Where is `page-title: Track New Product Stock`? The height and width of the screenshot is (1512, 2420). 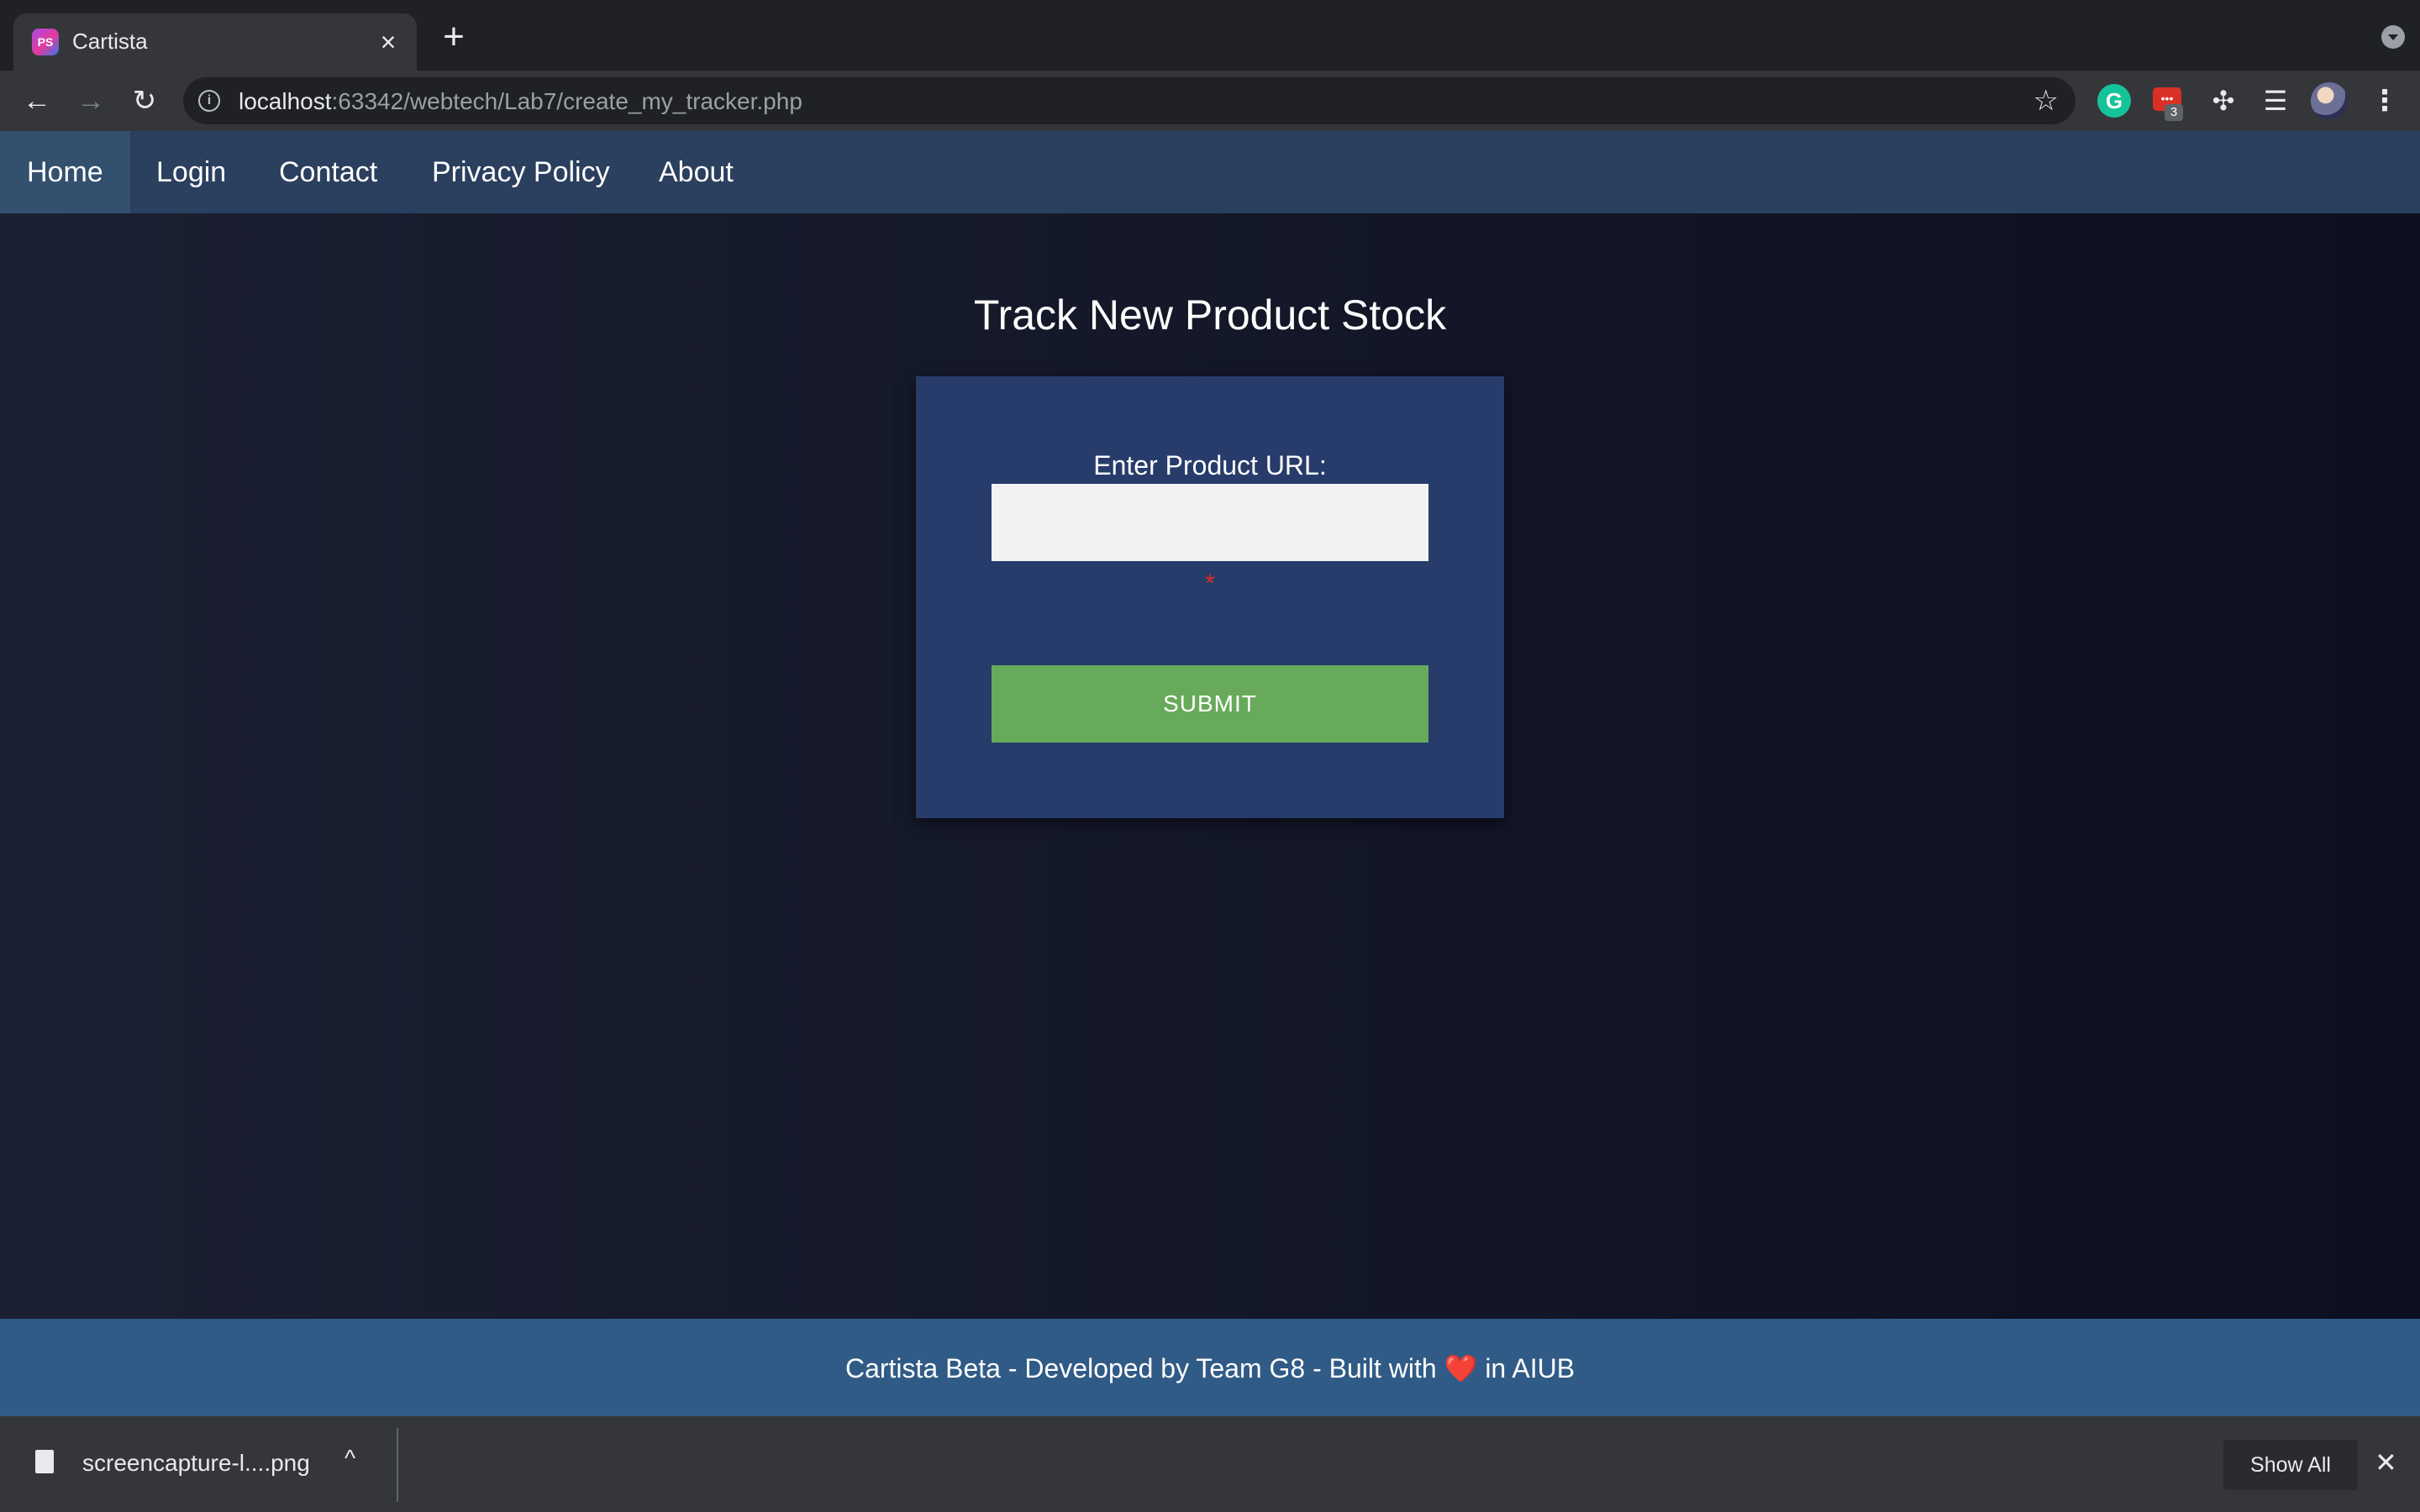
page-title: Track New Product Stock is located at coordinates (1210, 315).